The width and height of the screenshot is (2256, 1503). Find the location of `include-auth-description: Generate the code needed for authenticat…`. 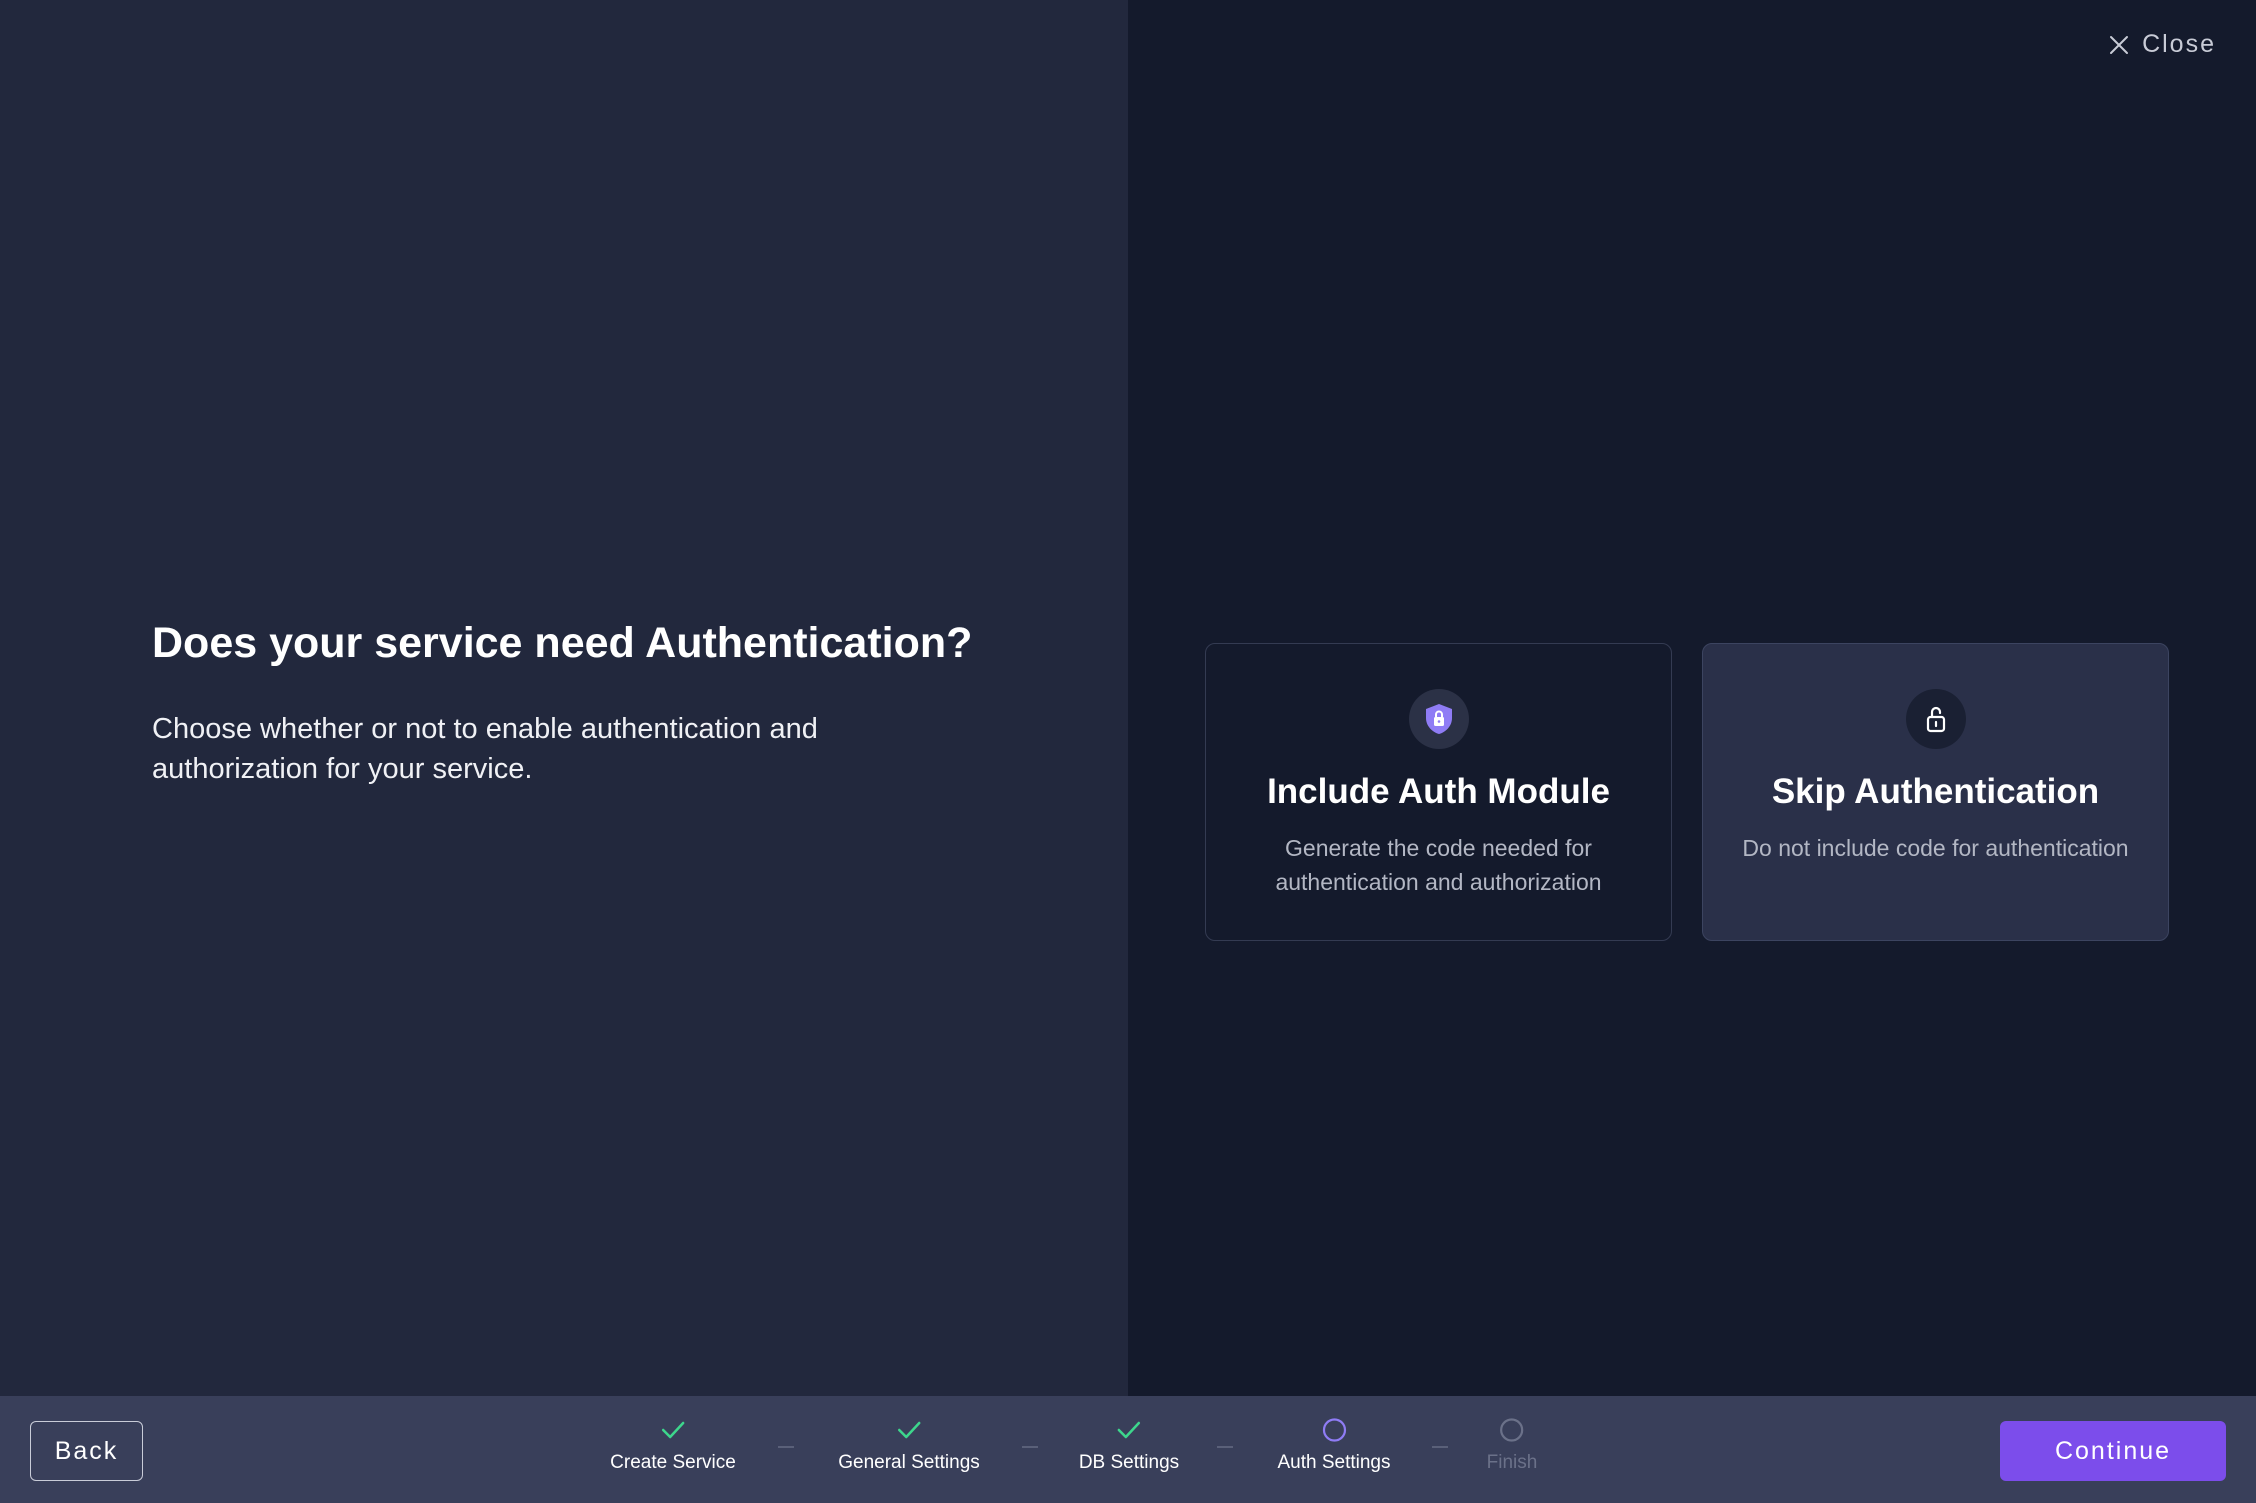

include-auth-description: Generate the code needed for authenticat… is located at coordinates (1438, 865).